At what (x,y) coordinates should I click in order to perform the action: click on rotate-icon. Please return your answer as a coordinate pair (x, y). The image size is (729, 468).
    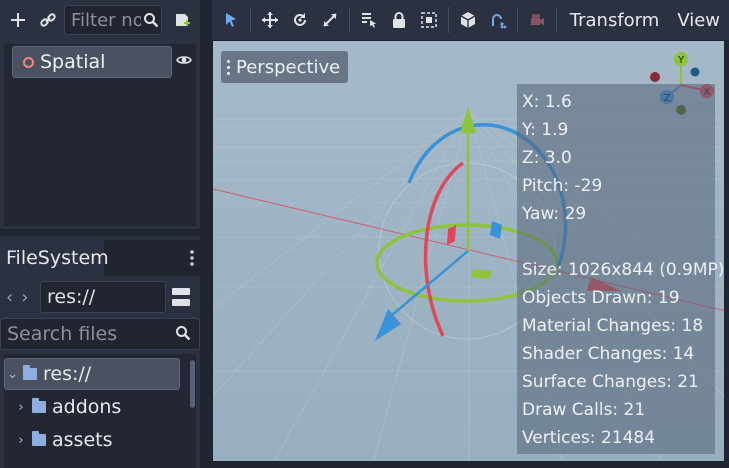
    Looking at the image, I should click on (300, 20).